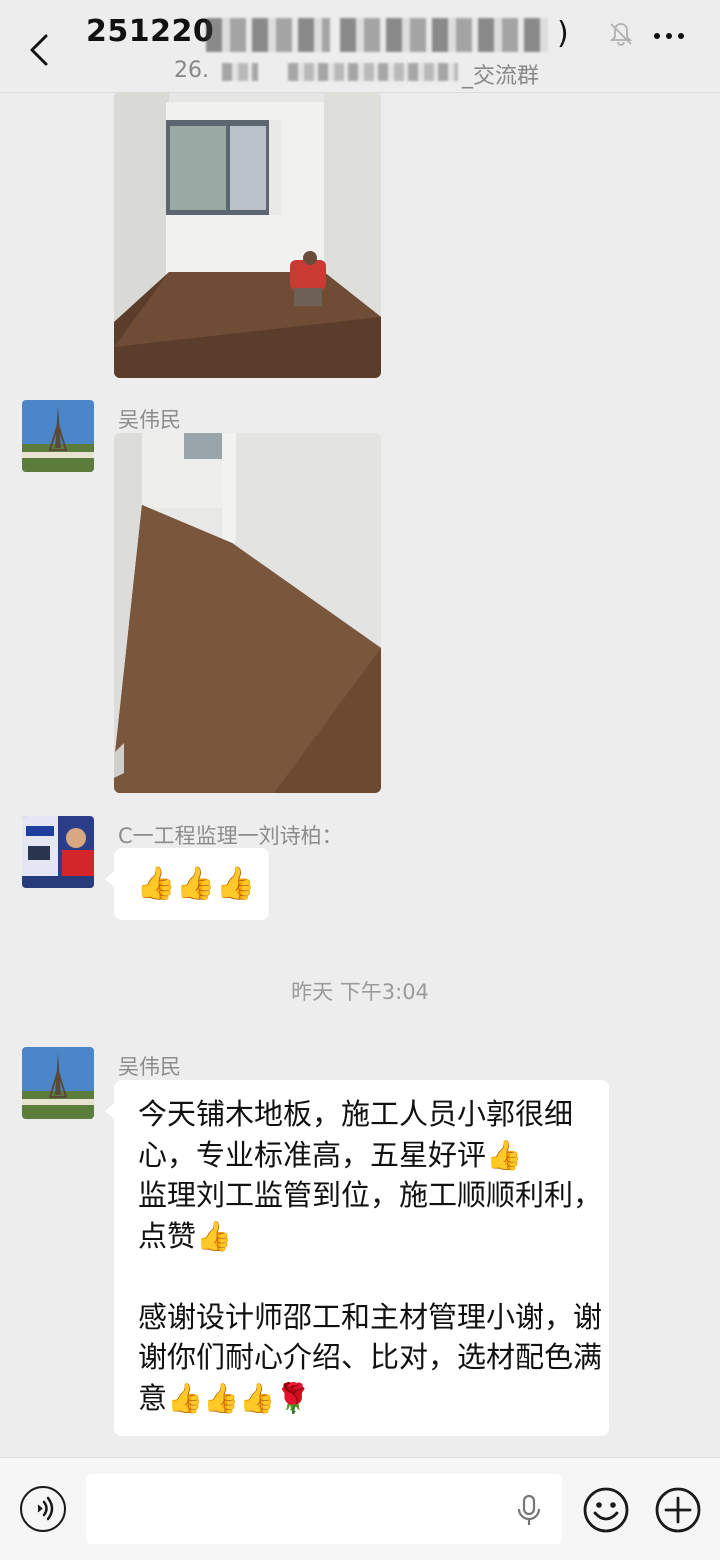  I want to click on microphone-icon, so click(529, 1510).